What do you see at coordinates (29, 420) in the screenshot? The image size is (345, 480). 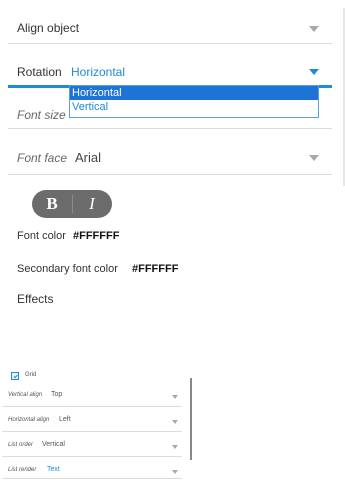 I see `horizontal-align-label: Horizontal align` at bounding box center [29, 420].